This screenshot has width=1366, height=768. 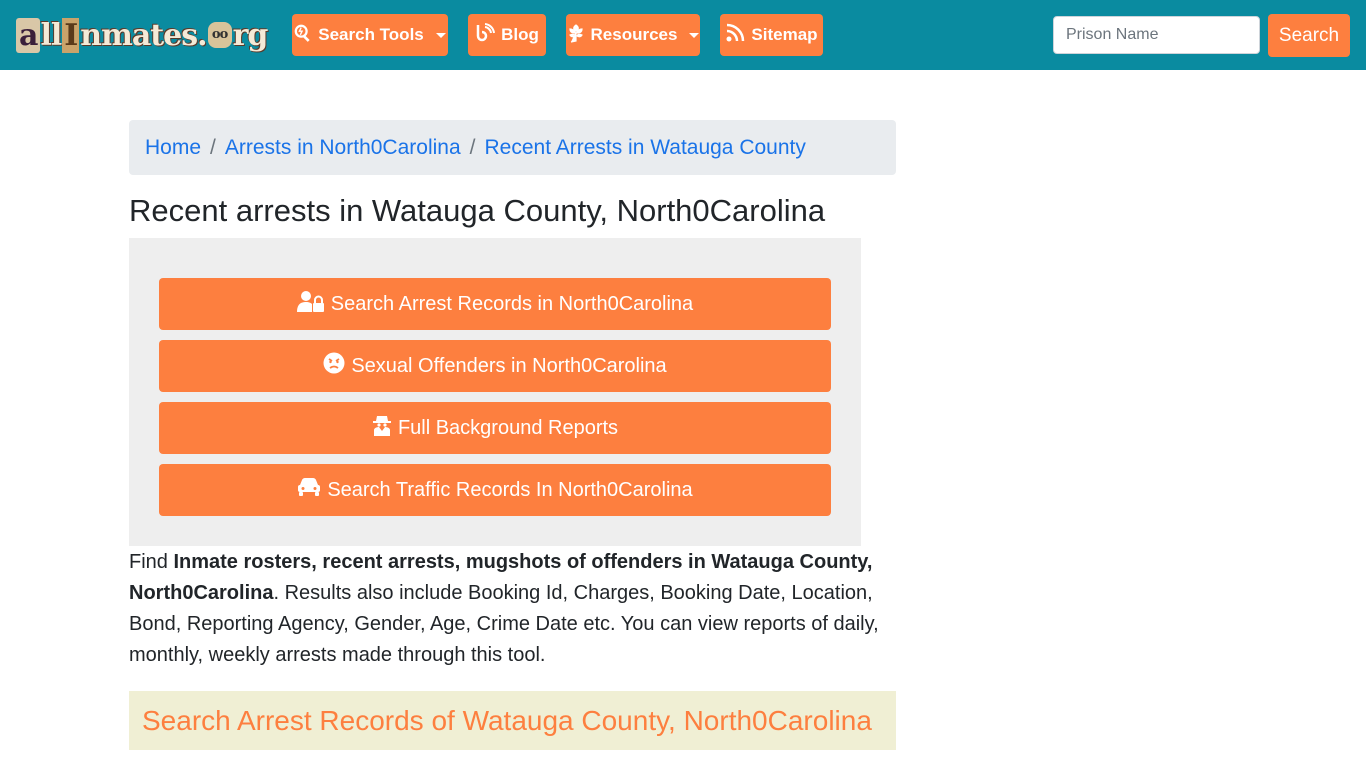 I want to click on nav-resources-button: Resources, so click(x=633, y=35).